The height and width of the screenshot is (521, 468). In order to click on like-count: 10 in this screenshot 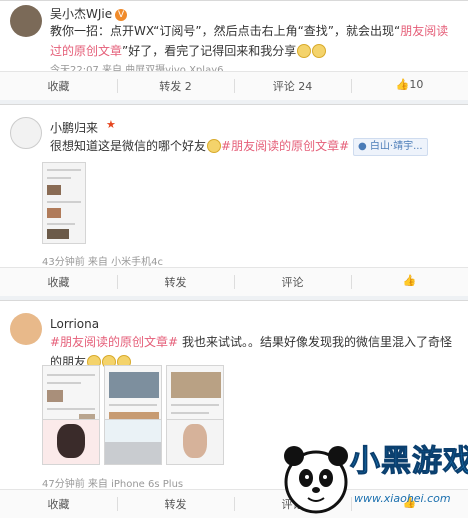, I will do `click(416, 84)`.